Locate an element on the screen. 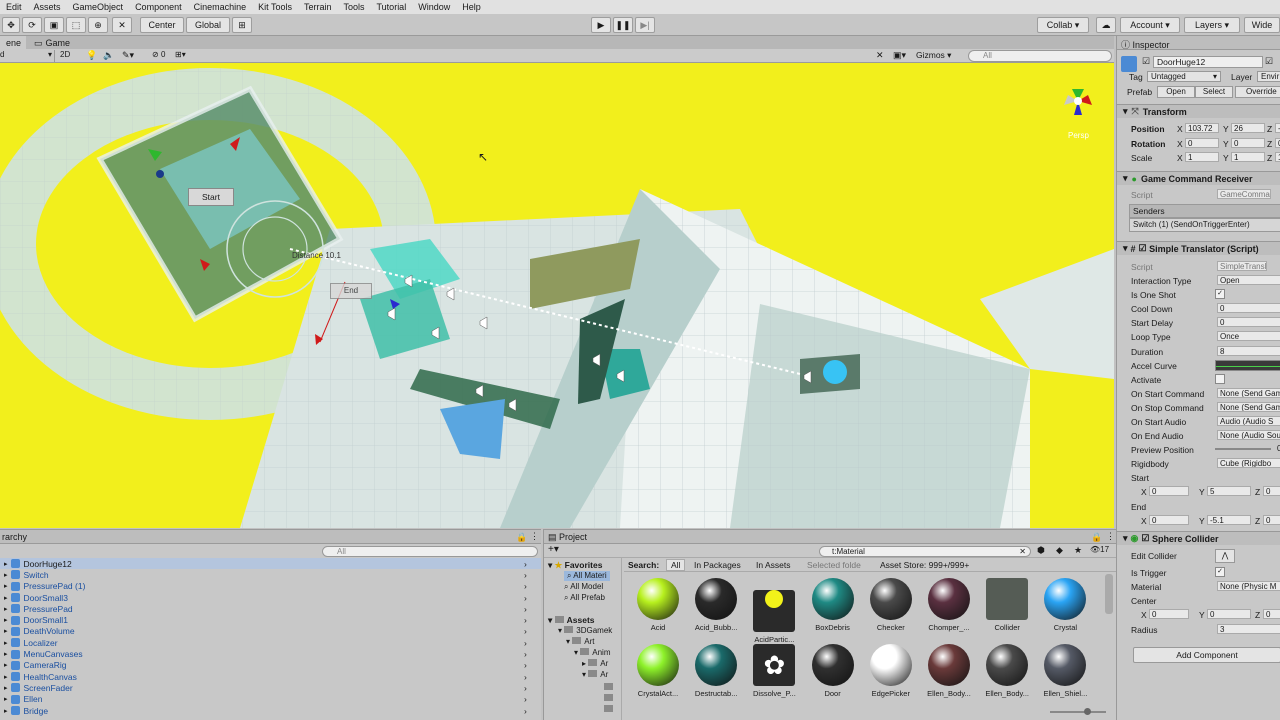  menu-item-terrain: Terrain is located at coordinates (318, 7).